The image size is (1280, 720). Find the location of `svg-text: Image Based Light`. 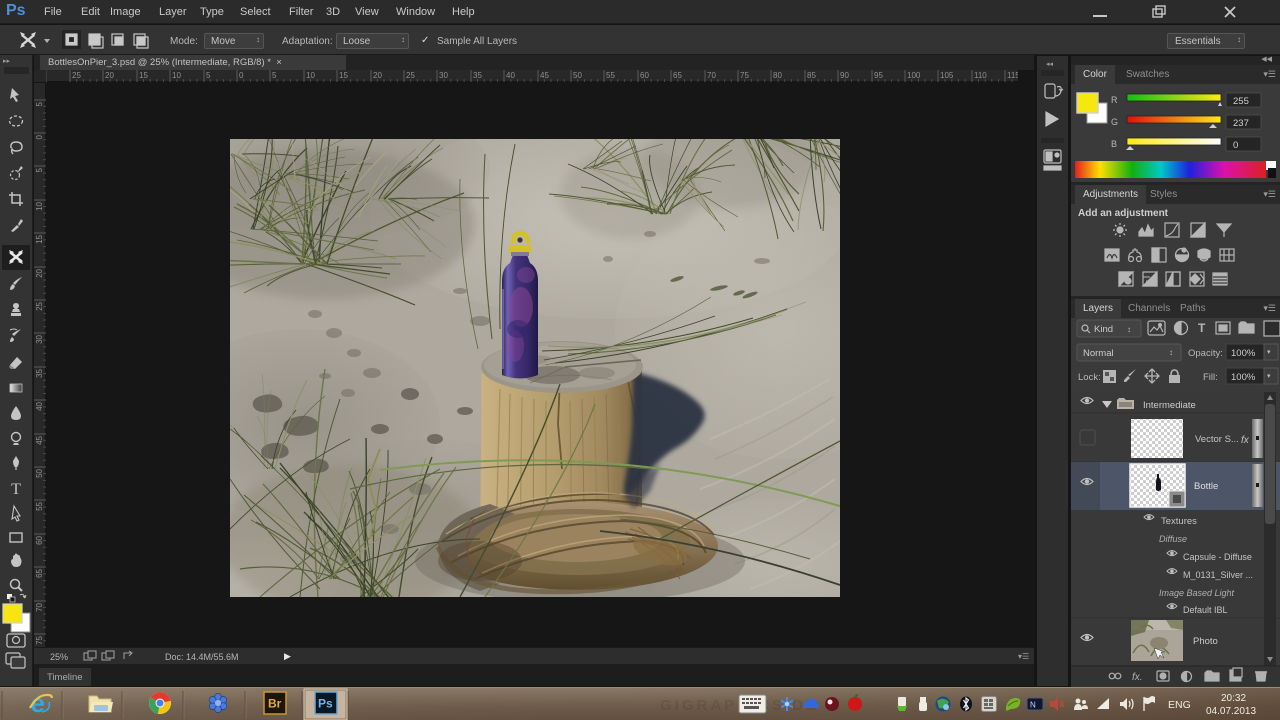

svg-text: Image Based Light is located at coordinates (1197, 593).